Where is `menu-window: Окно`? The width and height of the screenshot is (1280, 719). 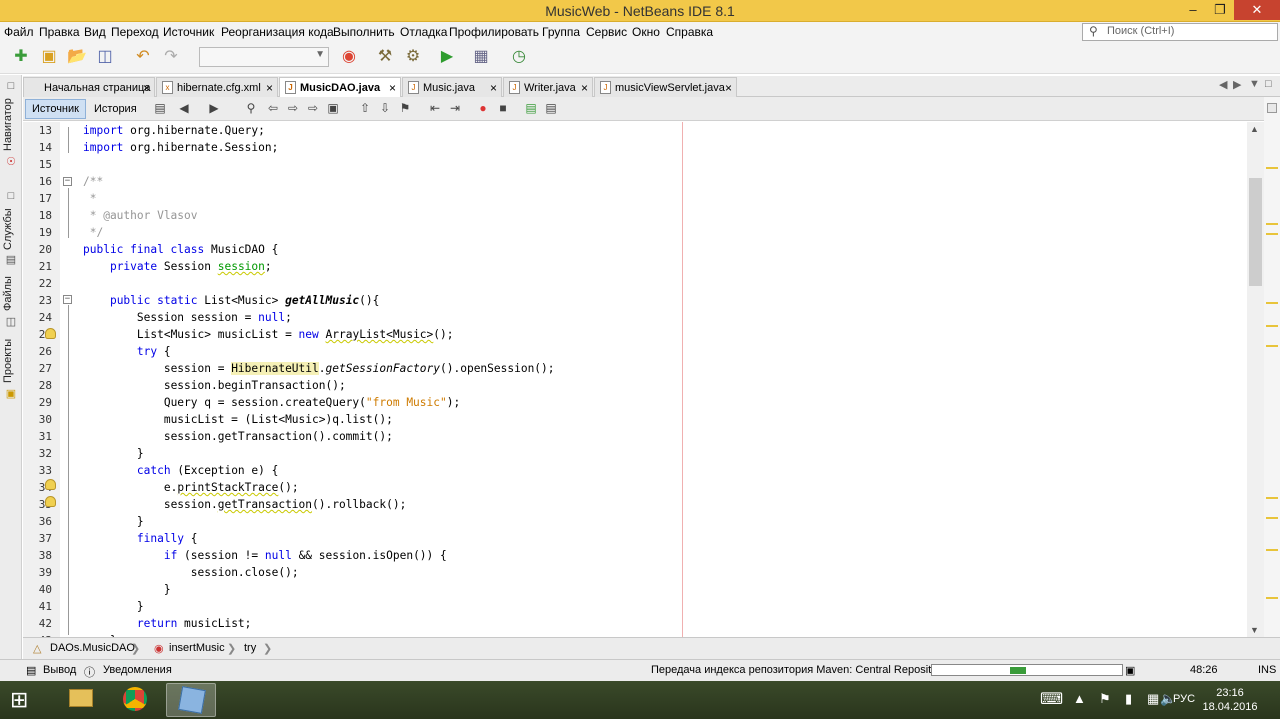 menu-window: Окно is located at coordinates (646, 32).